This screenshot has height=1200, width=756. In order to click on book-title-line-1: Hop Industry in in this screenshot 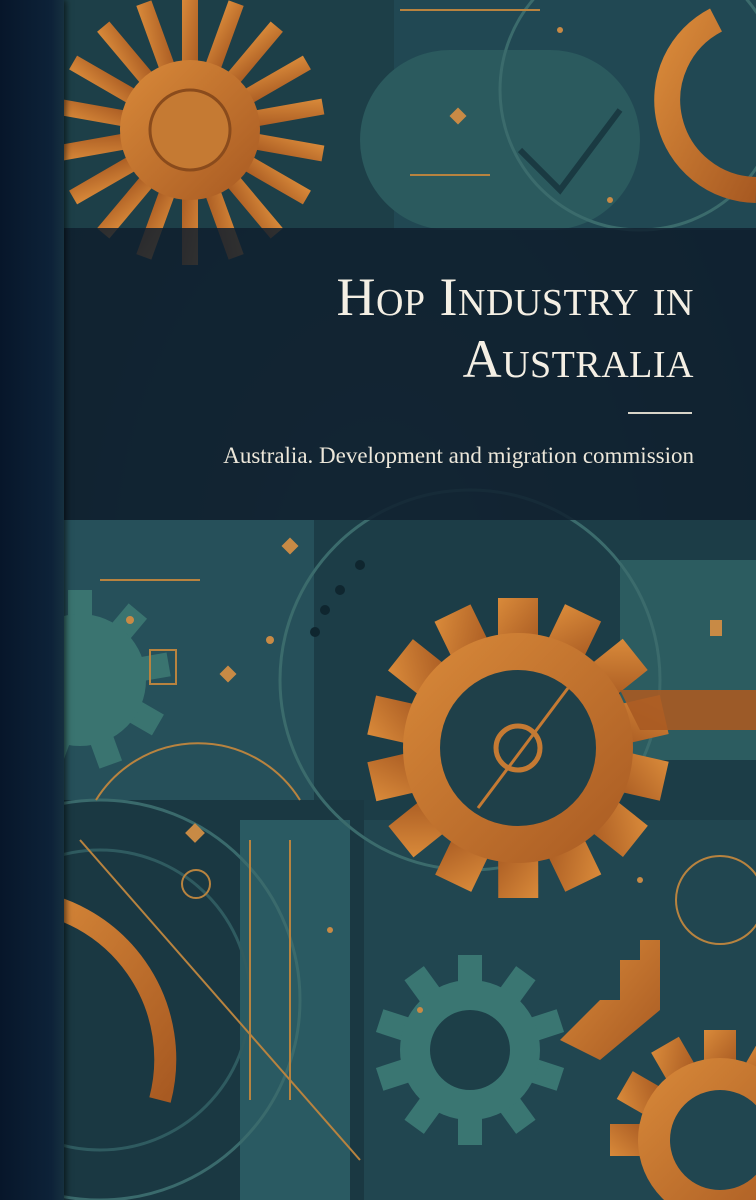, I will do `click(515, 297)`.